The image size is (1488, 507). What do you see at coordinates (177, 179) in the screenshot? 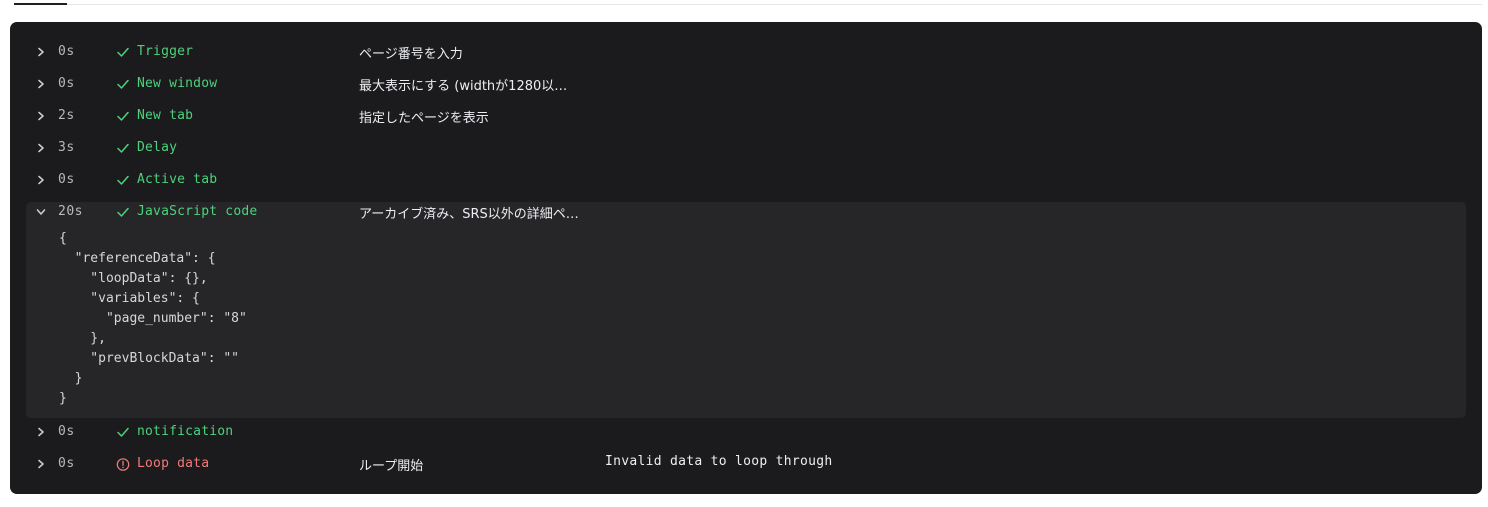
I see `entry-name: Active tab` at bounding box center [177, 179].